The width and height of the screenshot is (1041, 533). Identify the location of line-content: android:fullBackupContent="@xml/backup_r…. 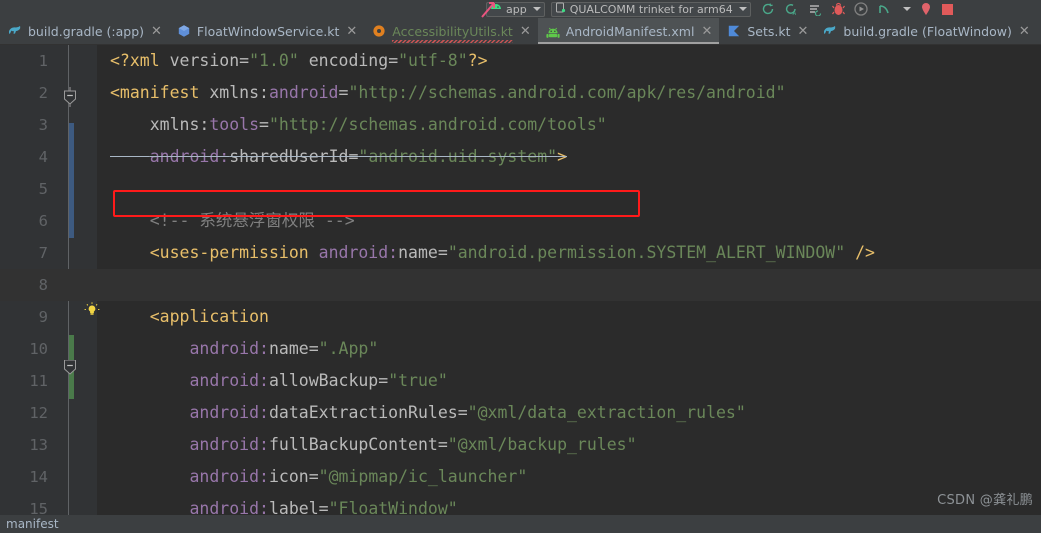
(373, 445).